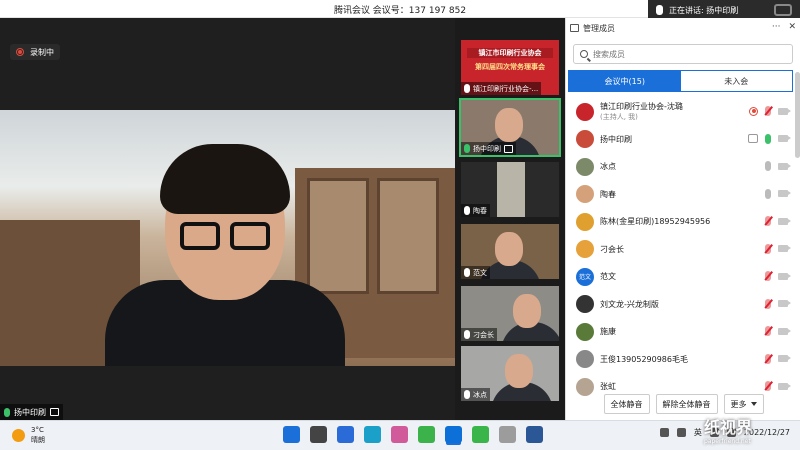 This screenshot has height=450, width=800. Describe the element at coordinates (453, 434) in the screenshot. I see `tencent-meeting-icon` at that location.